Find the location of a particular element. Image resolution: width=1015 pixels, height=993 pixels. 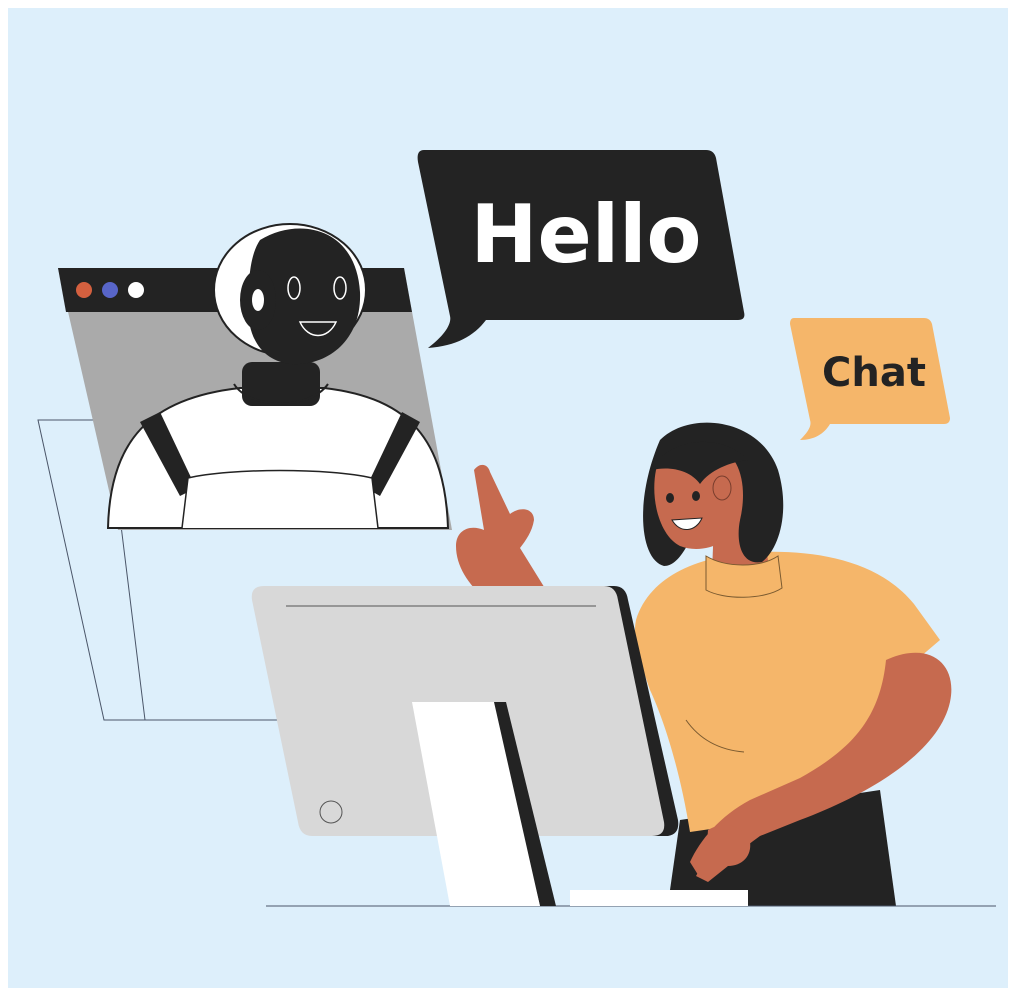

robot-chest-panel is located at coordinates (280, 499).